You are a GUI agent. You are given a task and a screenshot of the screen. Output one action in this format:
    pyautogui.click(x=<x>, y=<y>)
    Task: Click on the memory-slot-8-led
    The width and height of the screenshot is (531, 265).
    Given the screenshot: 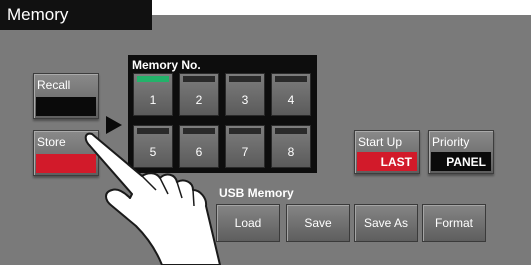 What is the action you would take?
    pyautogui.click(x=291, y=131)
    